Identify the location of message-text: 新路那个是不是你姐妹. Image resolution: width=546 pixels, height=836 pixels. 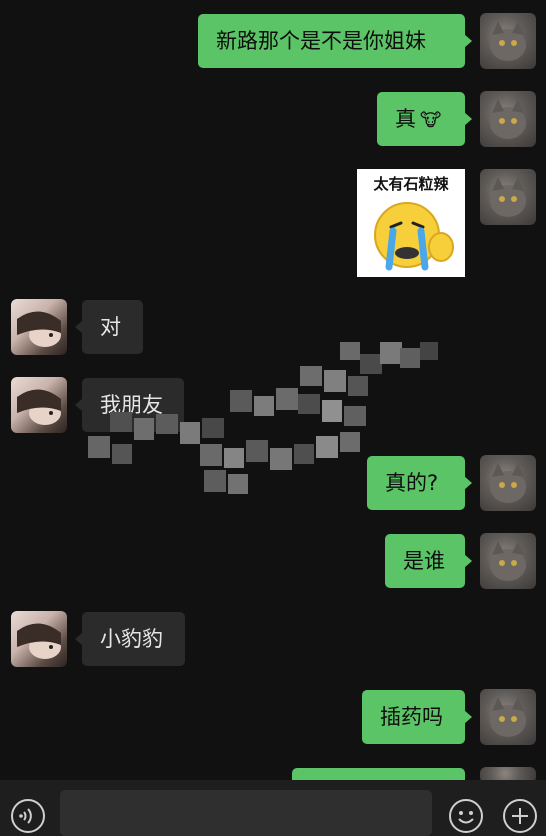
(321, 41).